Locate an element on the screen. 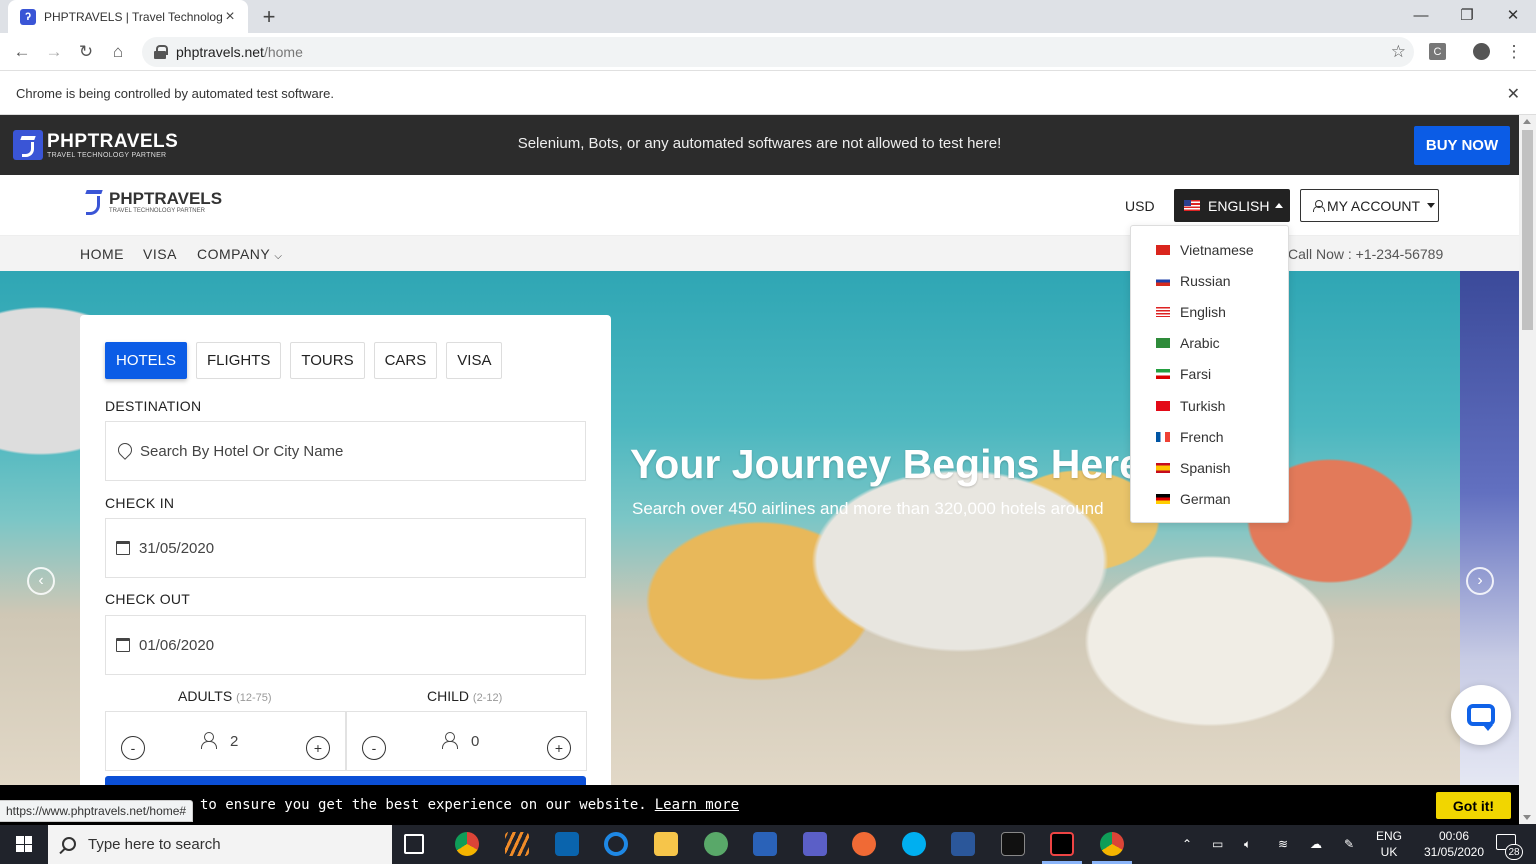 The height and width of the screenshot is (864, 1536). scroll-thumb is located at coordinates (1527, 230).